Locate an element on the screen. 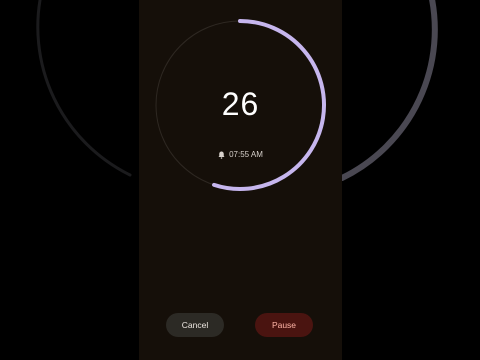 This screenshot has width=480, height=360. alarm-time-label: 07:55 AM is located at coordinates (246, 154).